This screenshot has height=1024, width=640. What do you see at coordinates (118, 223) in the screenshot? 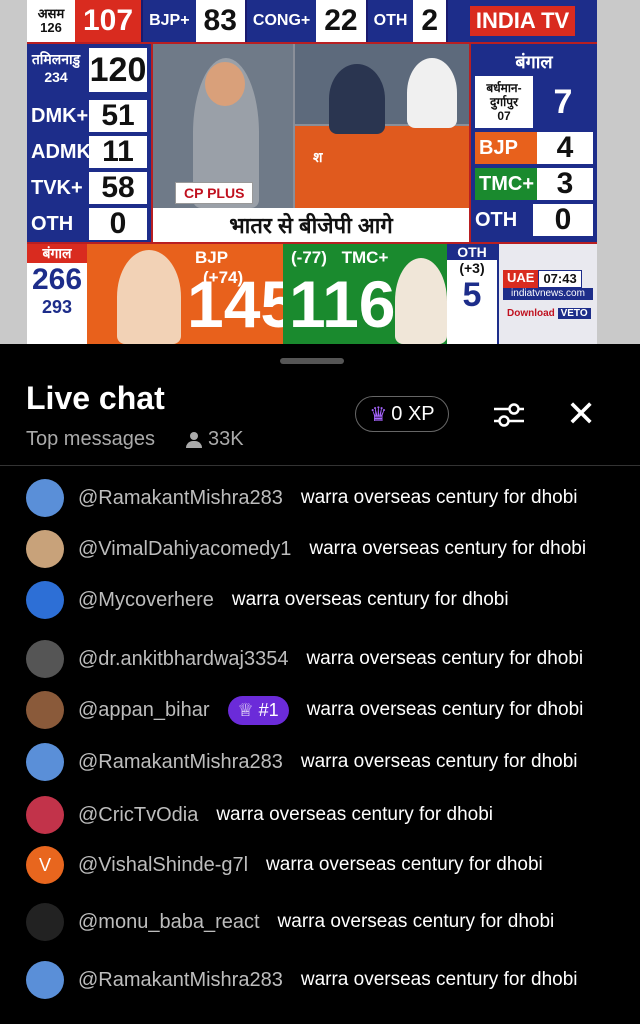
I see `seat-count: 0` at bounding box center [118, 223].